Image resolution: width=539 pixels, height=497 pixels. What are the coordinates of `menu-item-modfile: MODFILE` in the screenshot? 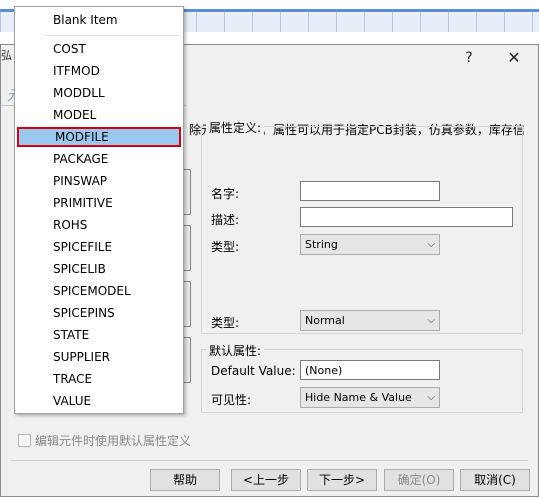 It's located at (99, 137).